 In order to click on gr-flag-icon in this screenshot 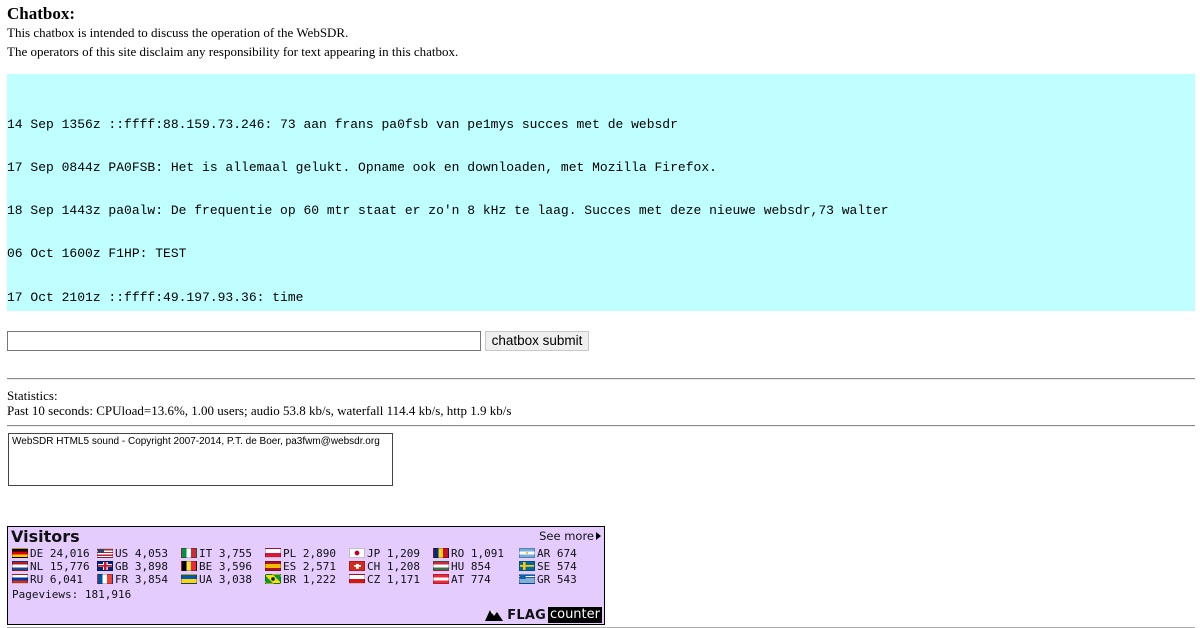, I will do `click(527, 579)`.